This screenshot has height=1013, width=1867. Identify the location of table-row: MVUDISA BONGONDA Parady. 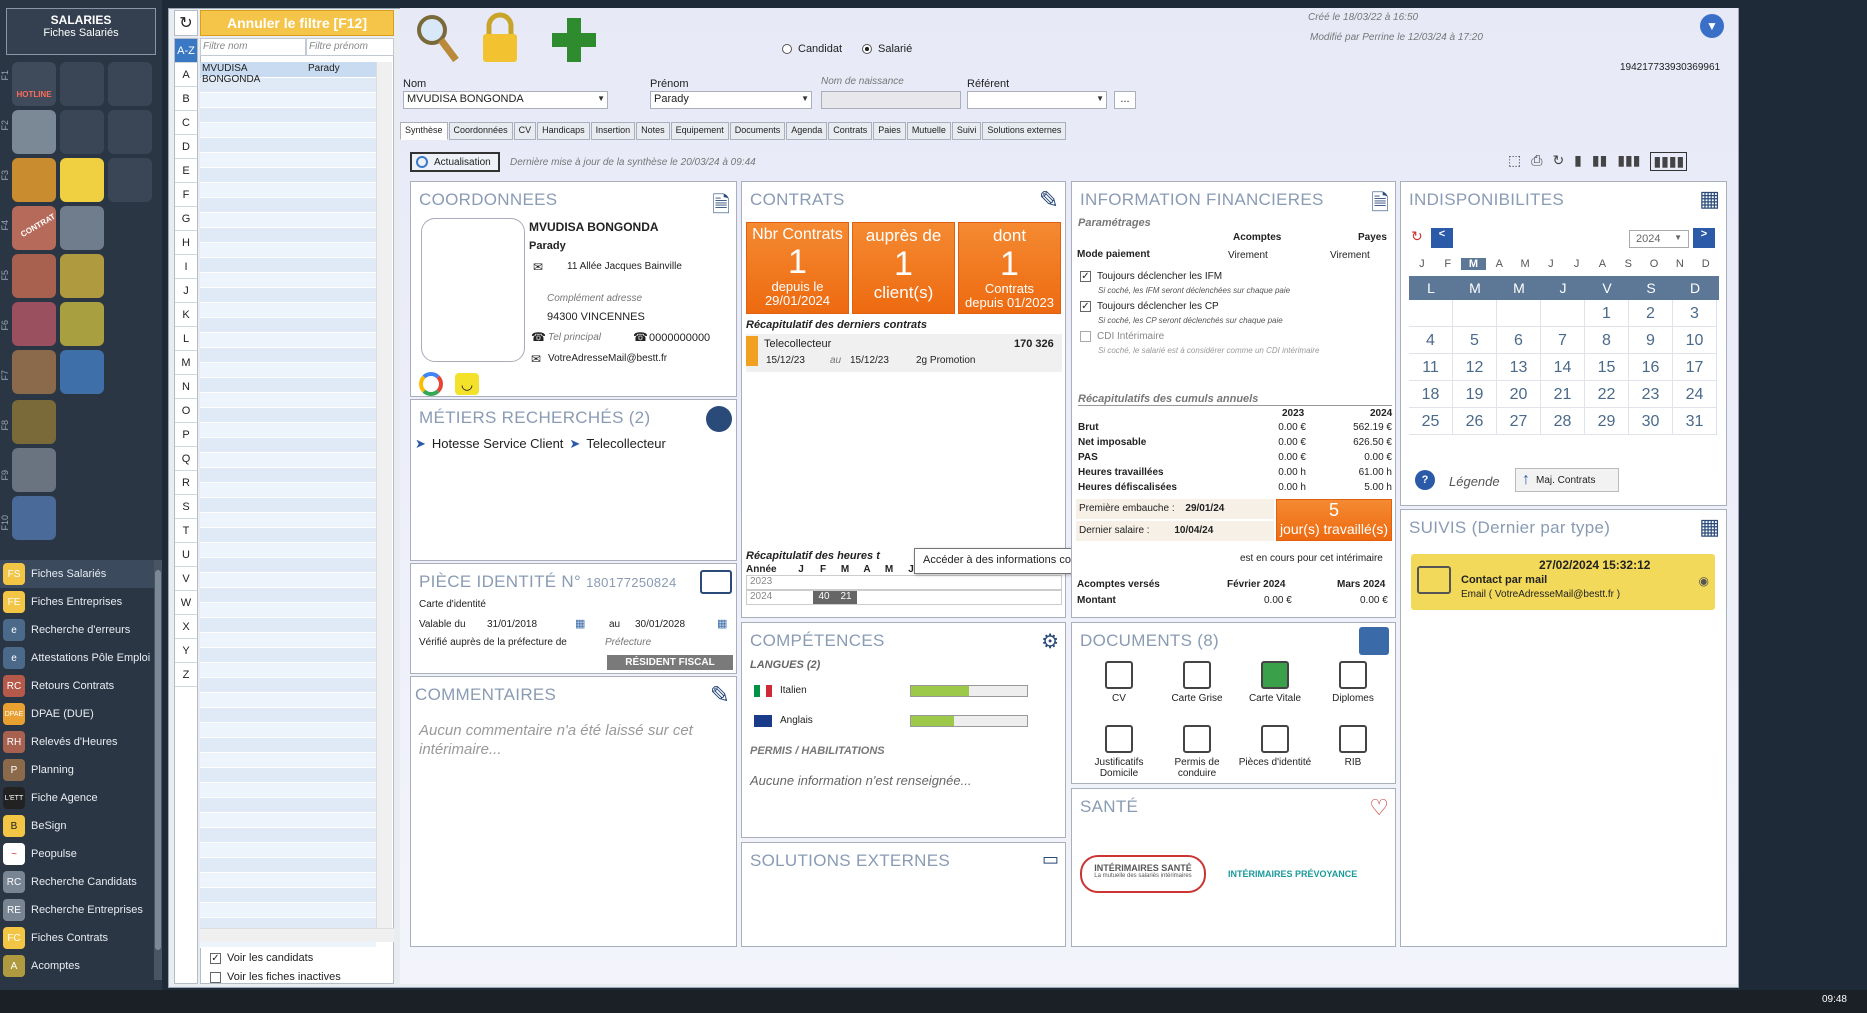
(288, 73).